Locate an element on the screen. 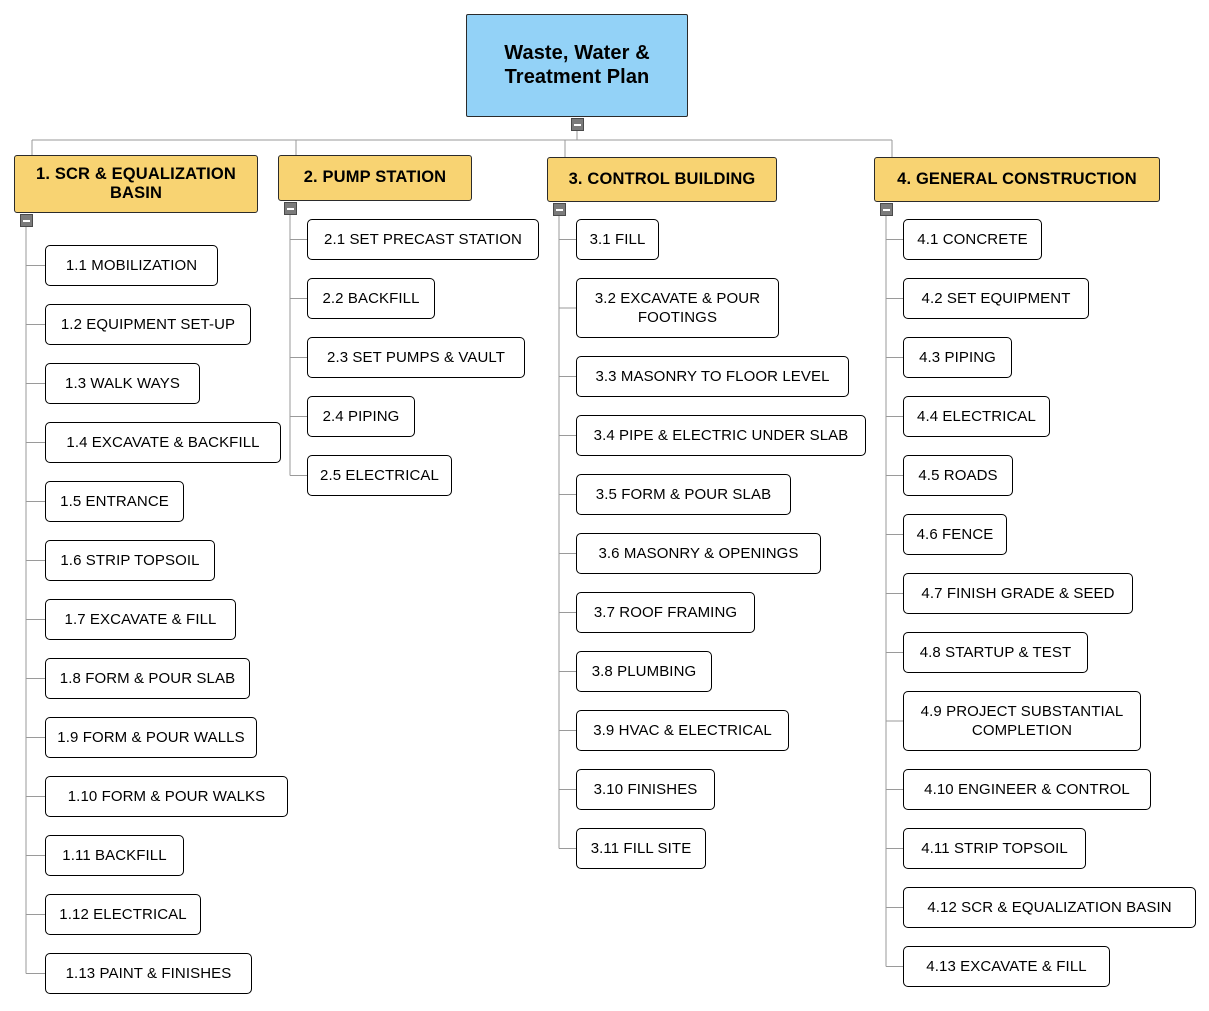 This screenshot has height=1011, width=1209. task-node-label: 1.4 EXCAVATE & BACKFILL is located at coordinates (163, 442).